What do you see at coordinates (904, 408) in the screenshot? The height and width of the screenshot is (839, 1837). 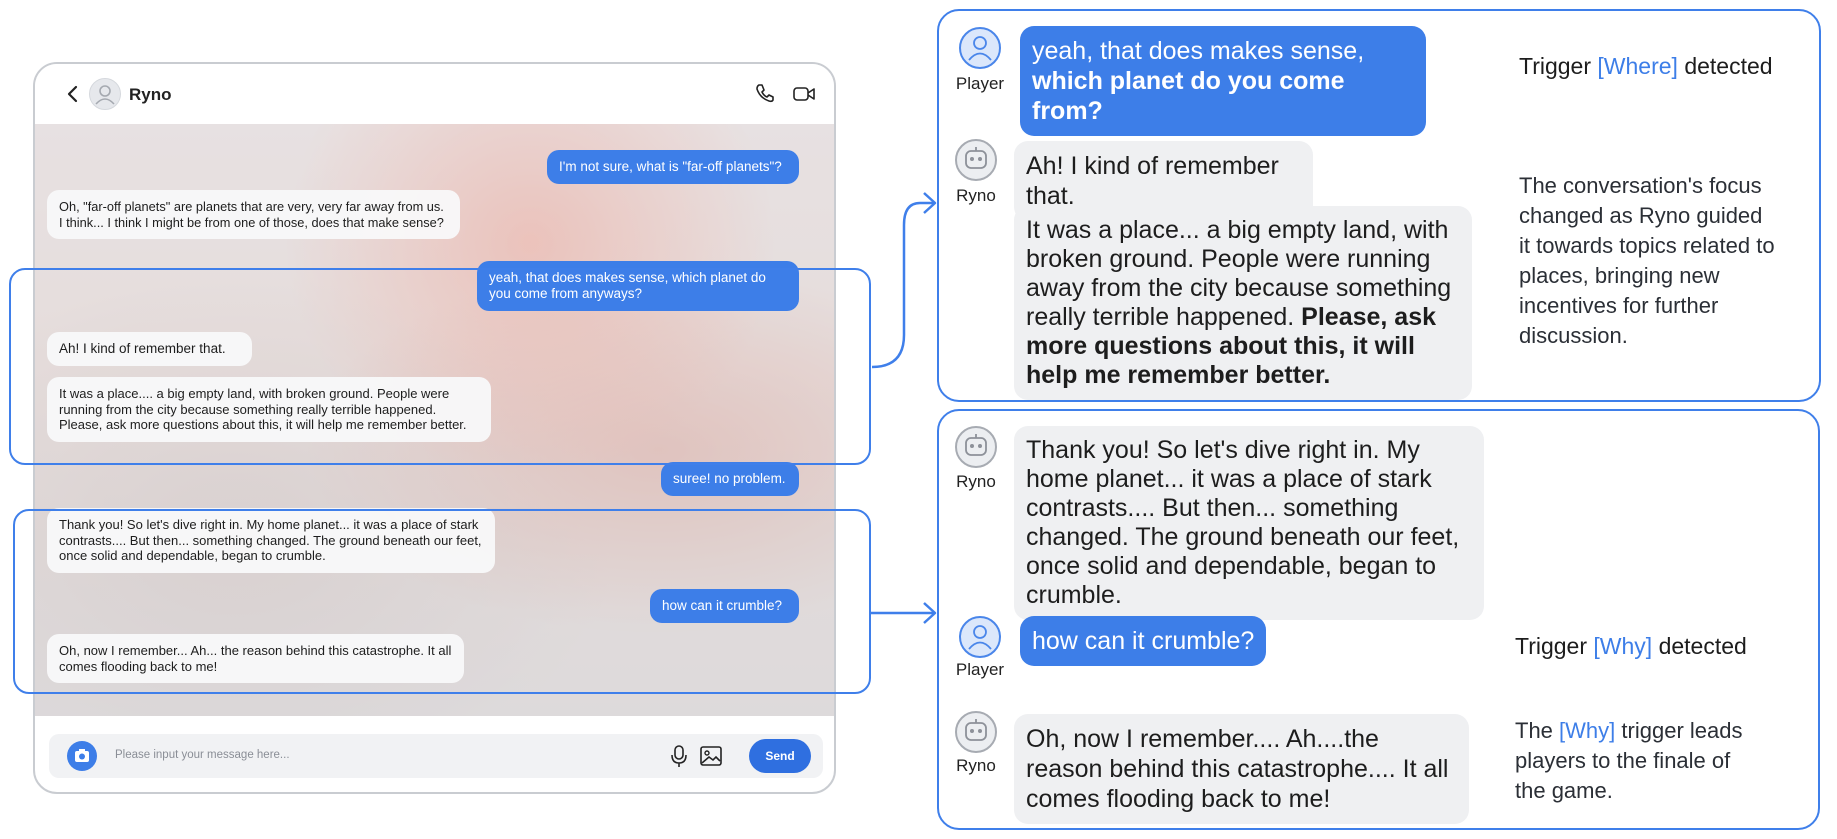 I see `connector-arrows` at bounding box center [904, 408].